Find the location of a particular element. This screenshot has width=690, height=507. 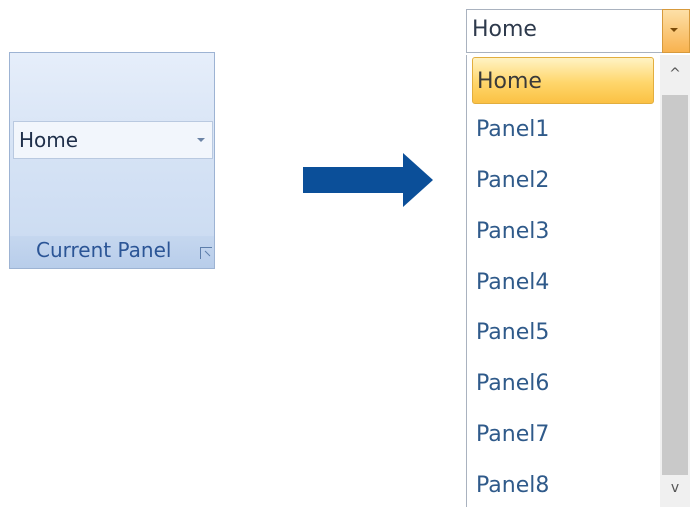

group-footer: Current Panel is located at coordinates (112, 252).